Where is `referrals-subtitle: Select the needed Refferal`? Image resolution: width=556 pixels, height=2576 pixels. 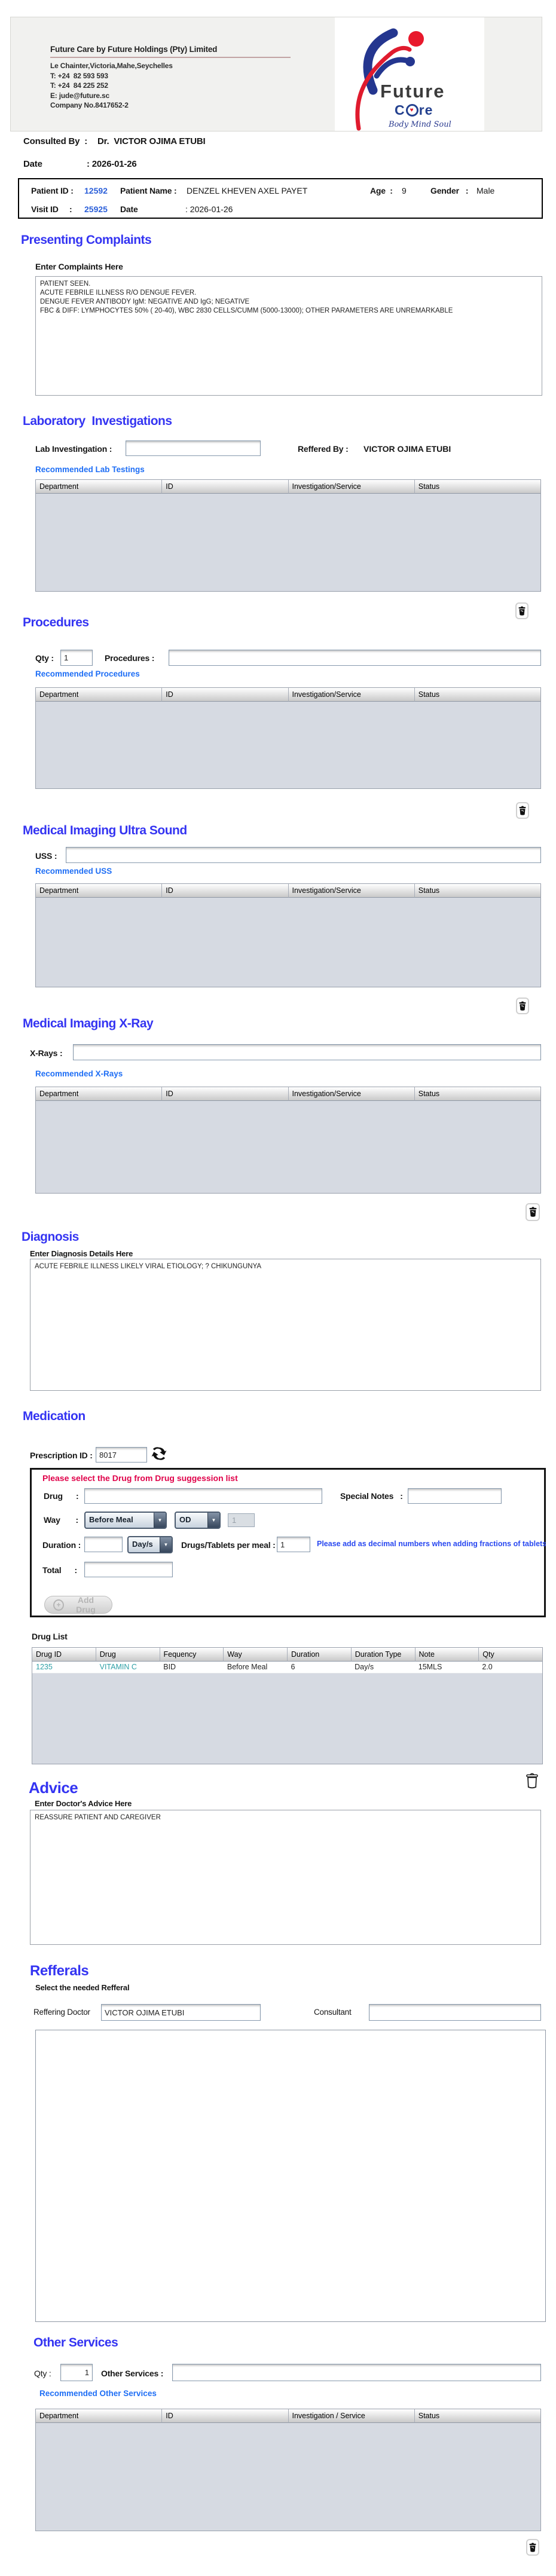 referrals-subtitle: Select the needed Refferal is located at coordinates (83, 1987).